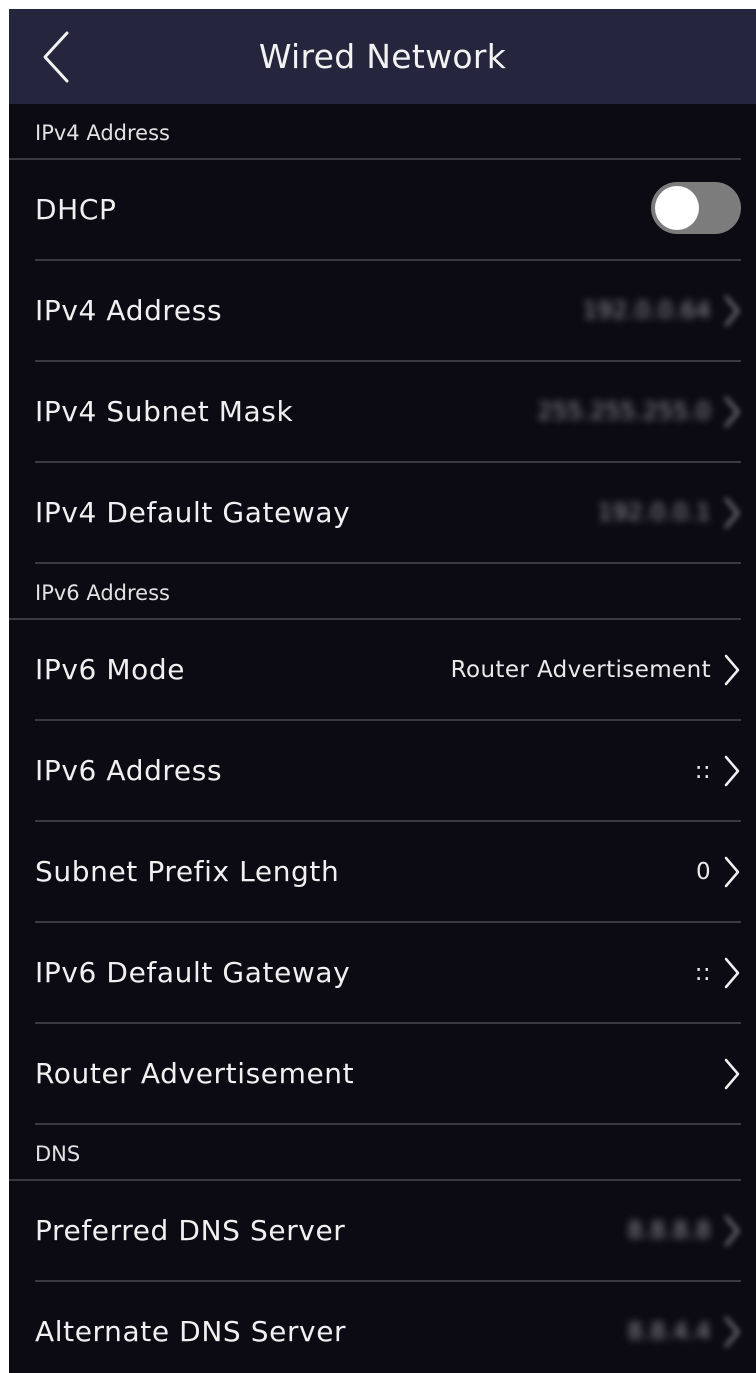 Image resolution: width=756 pixels, height=1373 pixels. What do you see at coordinates (580, 669) in the screenshot?
I see `ipv6-mode-value: Router Advertisement` at bounding box center [580, 669].